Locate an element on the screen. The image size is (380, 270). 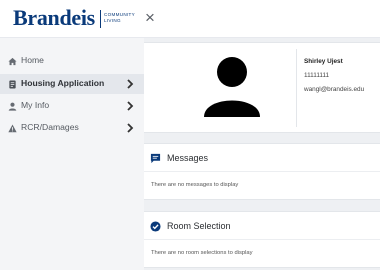
sidebar-item-my-info: My Info is located at coordinates (72, 106).